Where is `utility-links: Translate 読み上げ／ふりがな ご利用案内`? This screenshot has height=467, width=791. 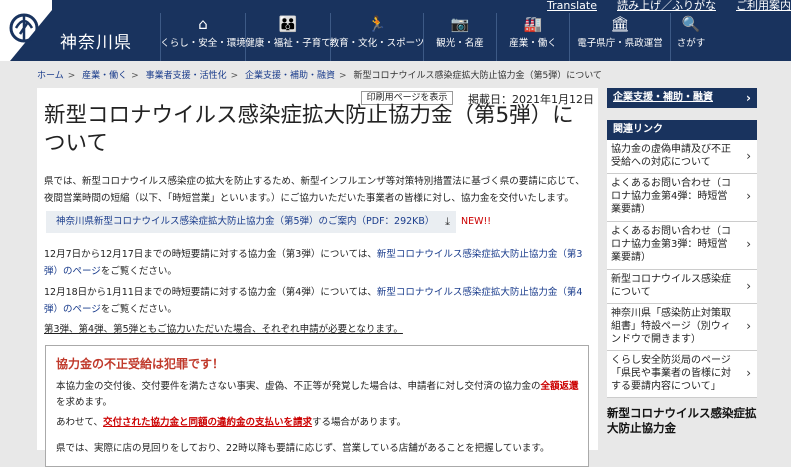 utility-links: Translate 読み上げ／ふりがな ご利用案内 is located at coordinates (659, 5).